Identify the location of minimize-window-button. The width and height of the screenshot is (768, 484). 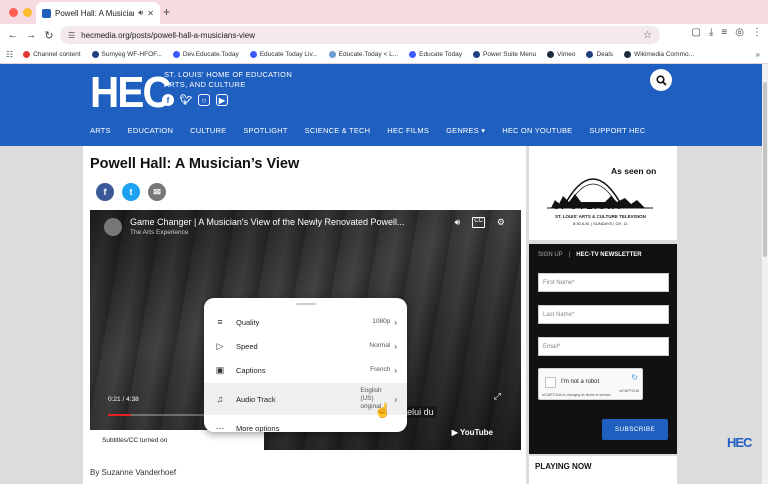
(27, 12).